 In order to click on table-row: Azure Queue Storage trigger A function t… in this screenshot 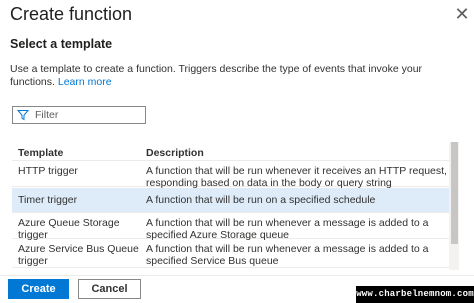, I will do `click(230, 227)`.